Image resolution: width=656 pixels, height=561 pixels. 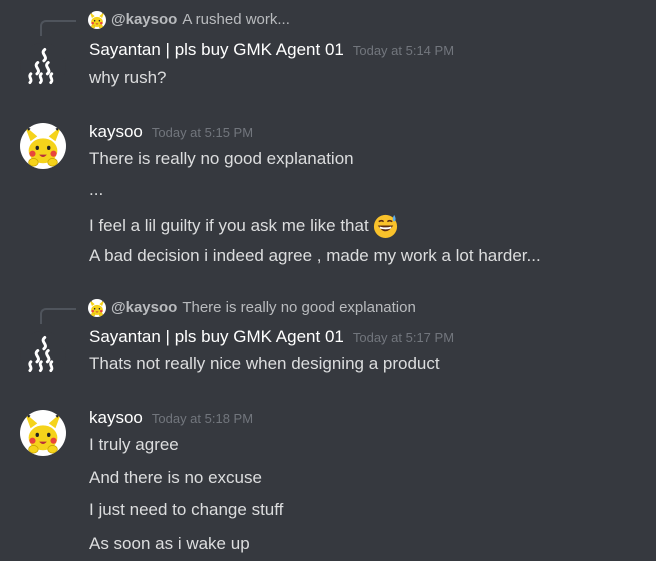 I want to click on sweat-smile-emoji, so click(x=385, y=226).